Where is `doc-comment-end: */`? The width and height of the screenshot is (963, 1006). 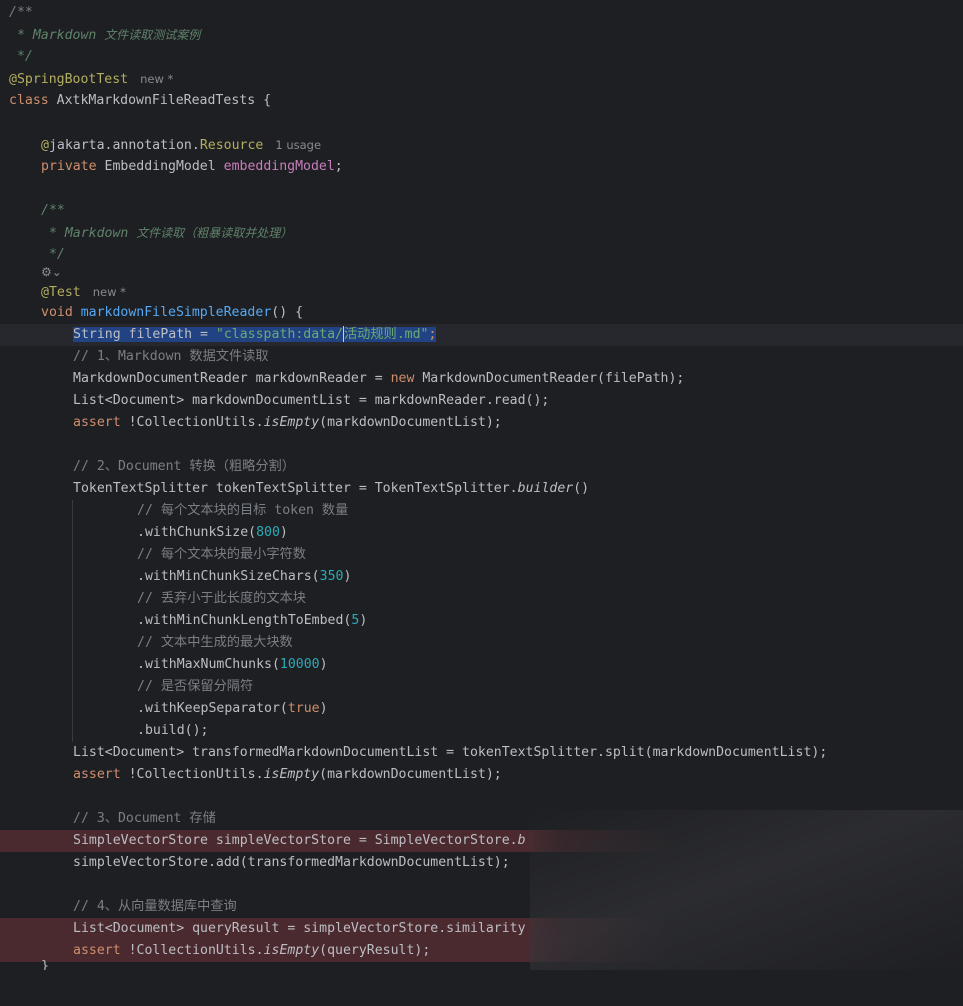
doc-comment-end: */ is located at coordinates (21, 56).